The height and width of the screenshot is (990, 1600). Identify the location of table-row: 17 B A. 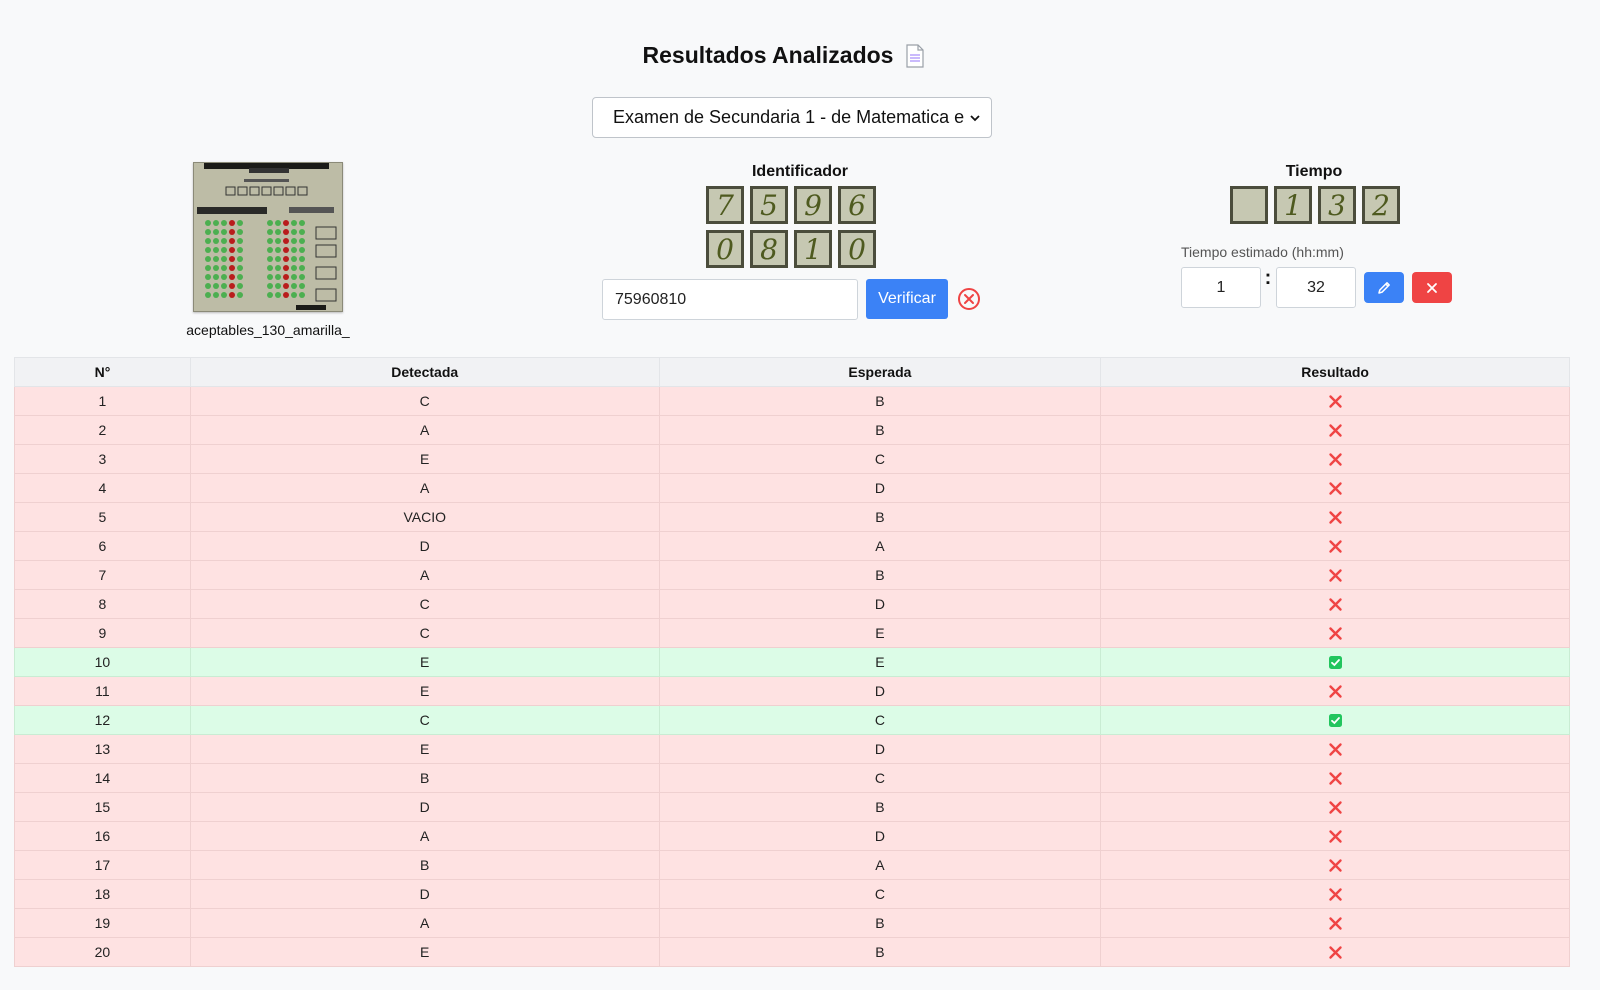
(792, 865).